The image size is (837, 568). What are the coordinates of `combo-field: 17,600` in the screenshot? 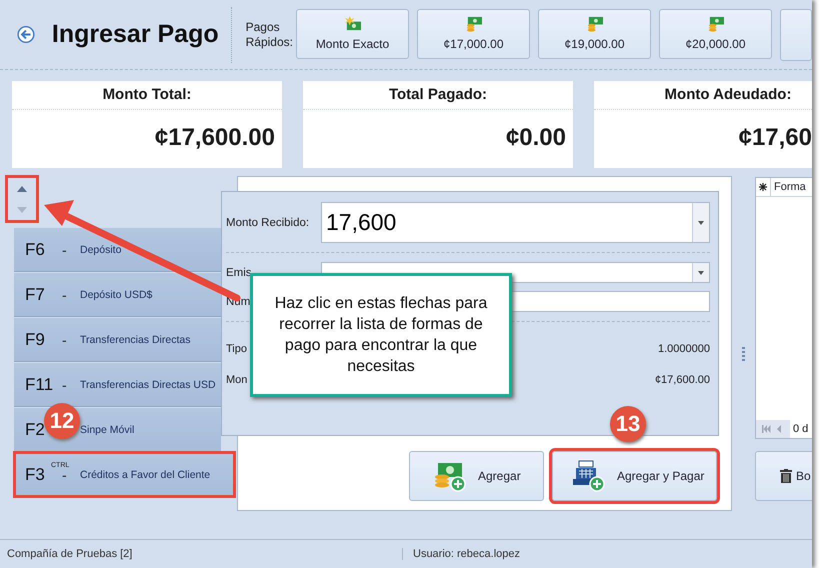 It's located at (515, 222).